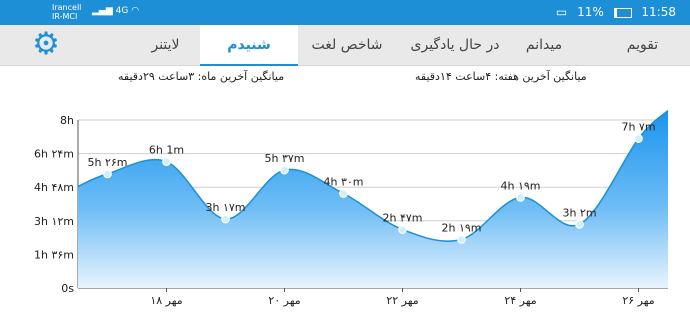 The width and height of the screenshot is (690, 318). I want to click on data-label: 2h ۱۹m, so click(462, 227).